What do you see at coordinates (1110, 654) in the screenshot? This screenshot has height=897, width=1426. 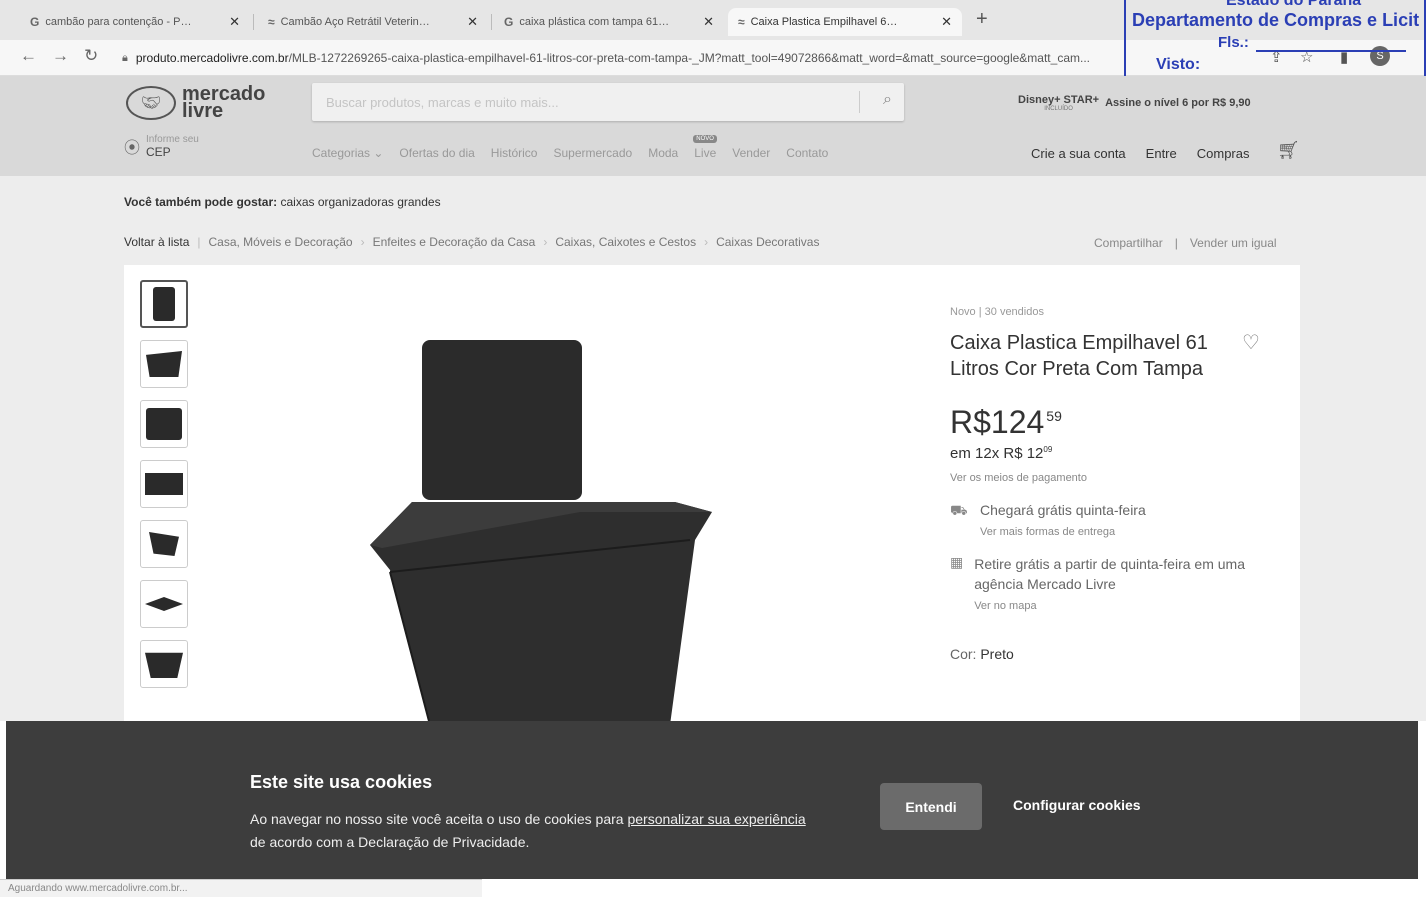 I see `color-selector: Cor: Preto` at bounding box center [1110, 654].